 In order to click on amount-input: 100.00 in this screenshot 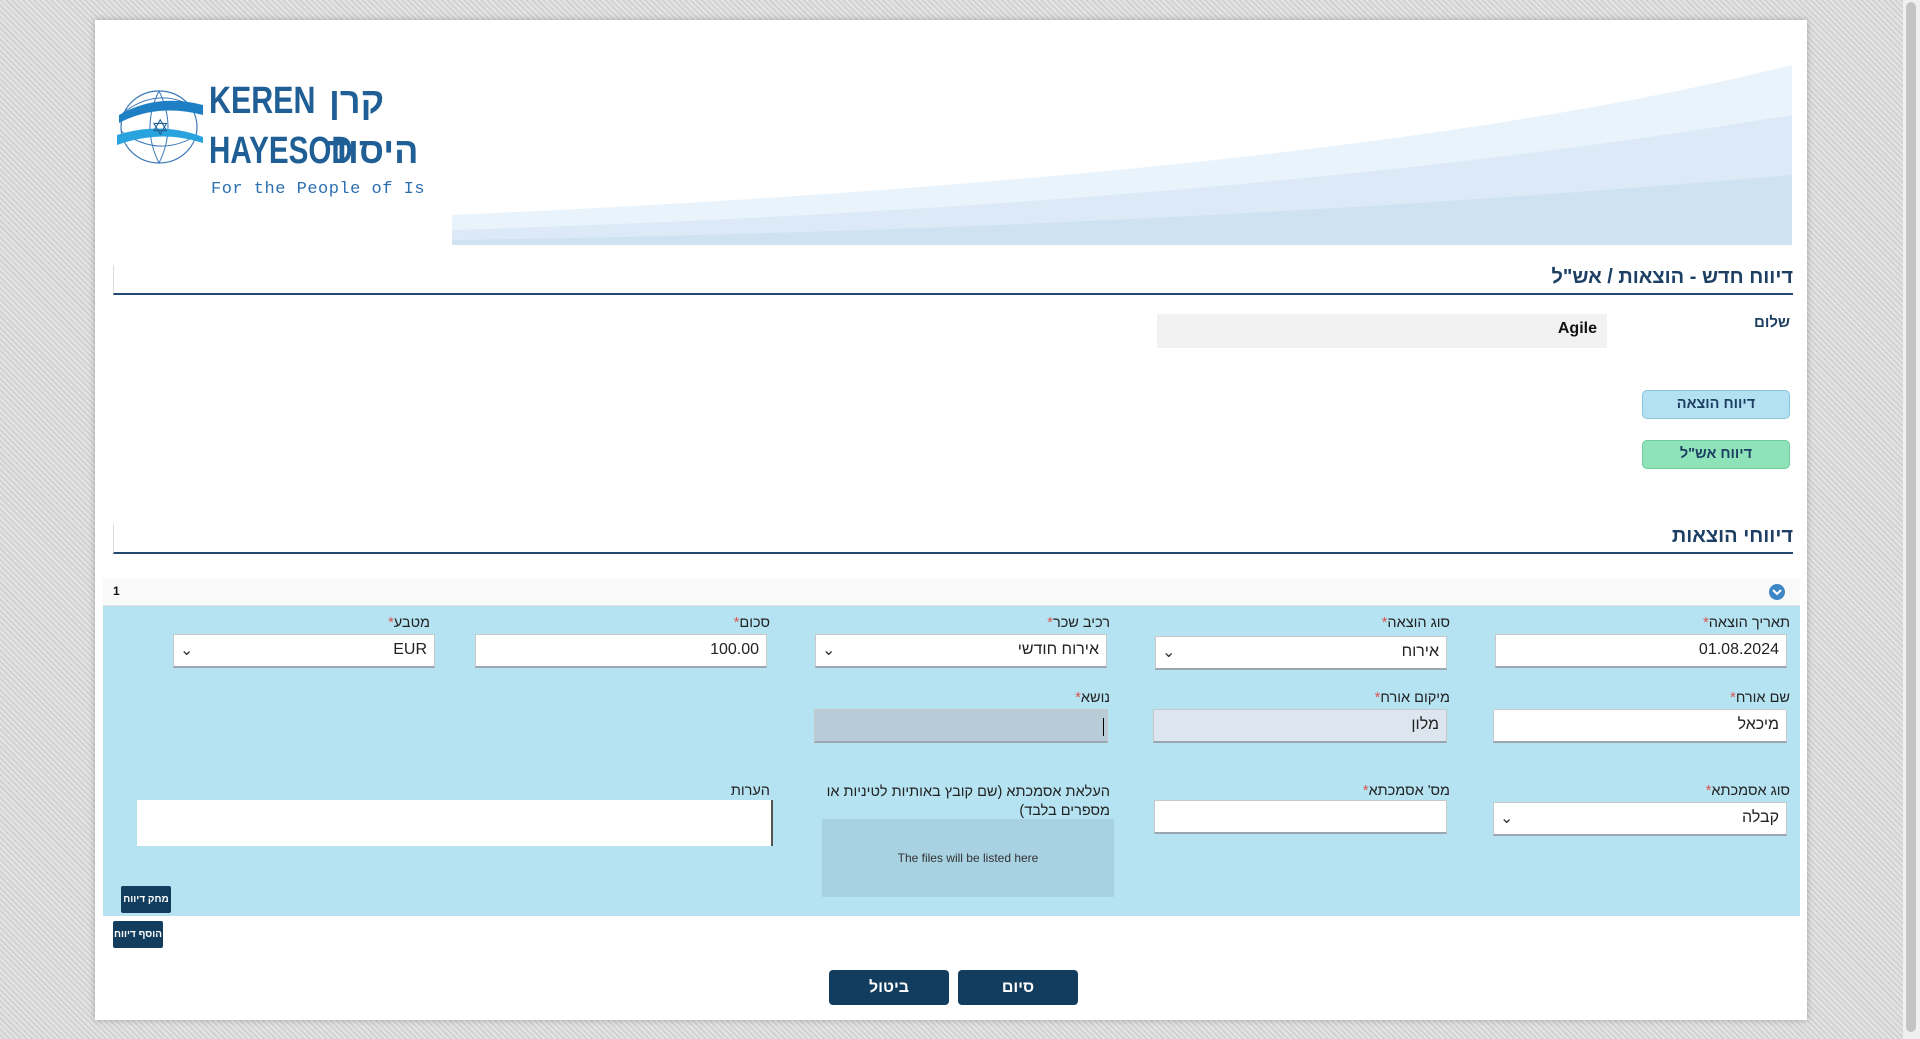, I will do `click(621, 651)`.